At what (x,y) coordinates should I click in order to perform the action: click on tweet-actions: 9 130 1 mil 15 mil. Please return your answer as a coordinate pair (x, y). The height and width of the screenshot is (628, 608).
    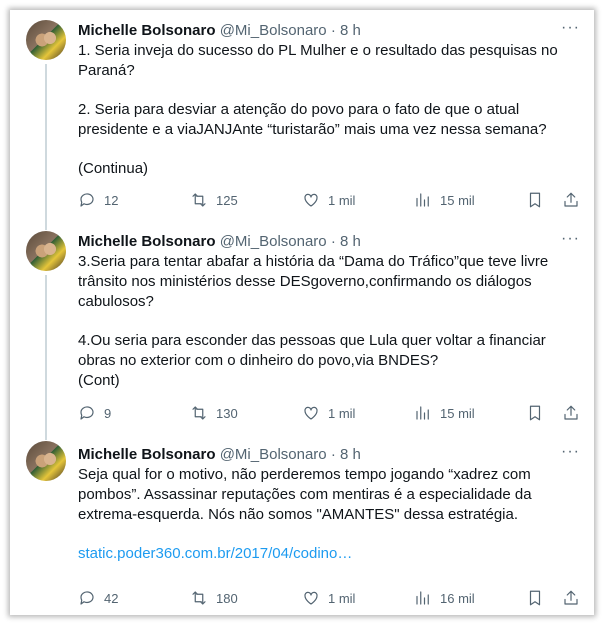
    Looking at the image, I should click on (328, 413).